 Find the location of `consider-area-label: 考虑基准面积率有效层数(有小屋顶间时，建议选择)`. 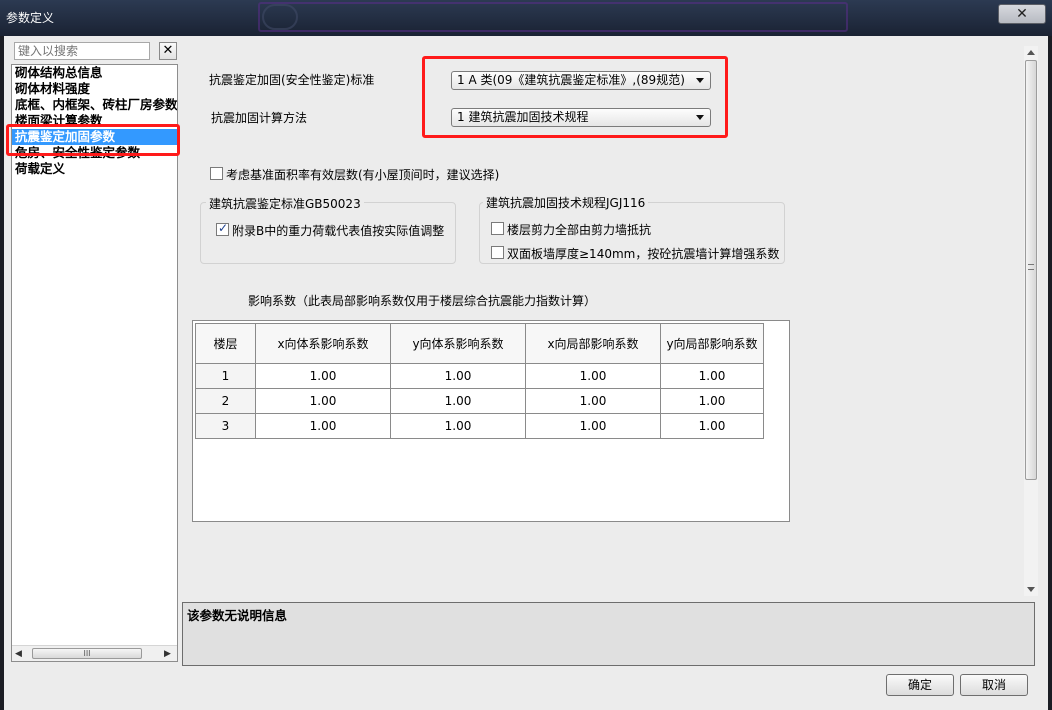

consider-area-label: 考虑基准面积率有效层数(有小屋顶间时，建议选择) is located at coordinates (363, 175).